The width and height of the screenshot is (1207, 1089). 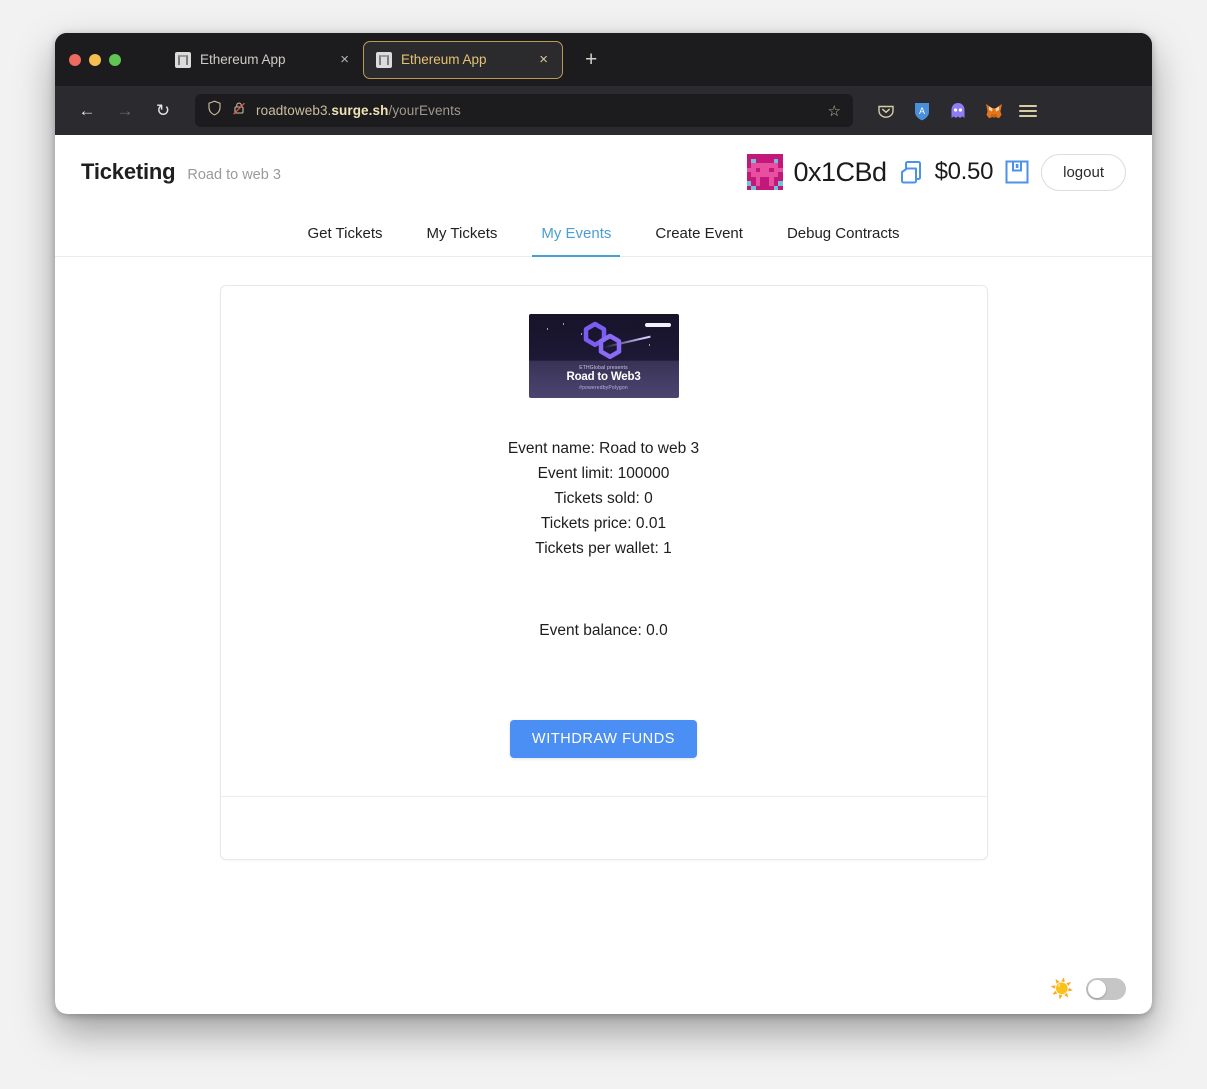 I want to click on tracking-shield-icon, so click(x=214, y=110).